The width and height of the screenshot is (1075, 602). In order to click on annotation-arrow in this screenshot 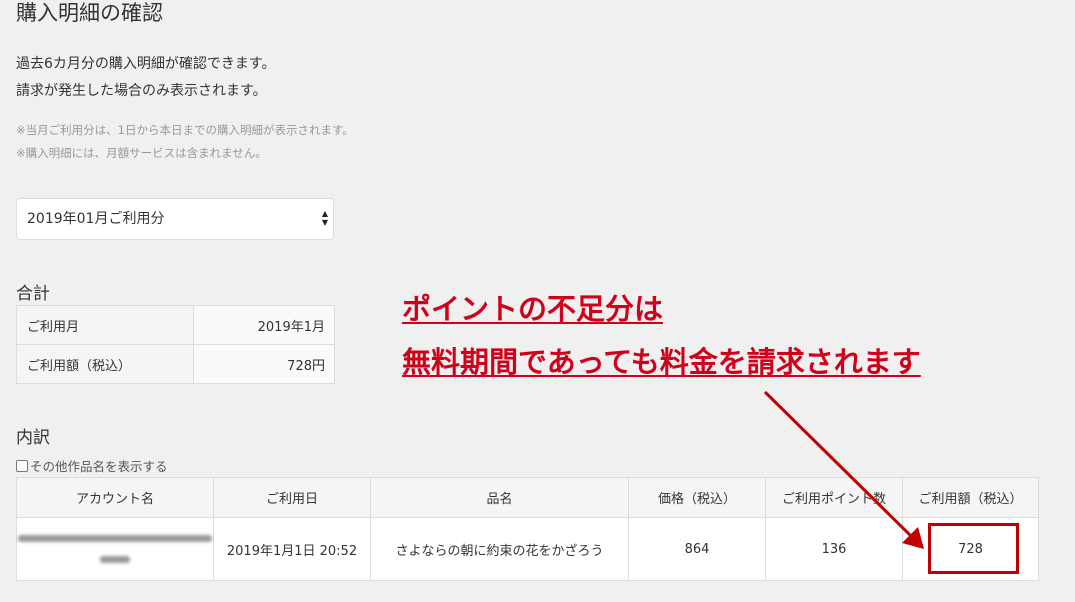, I will do `click(843, 469)`.